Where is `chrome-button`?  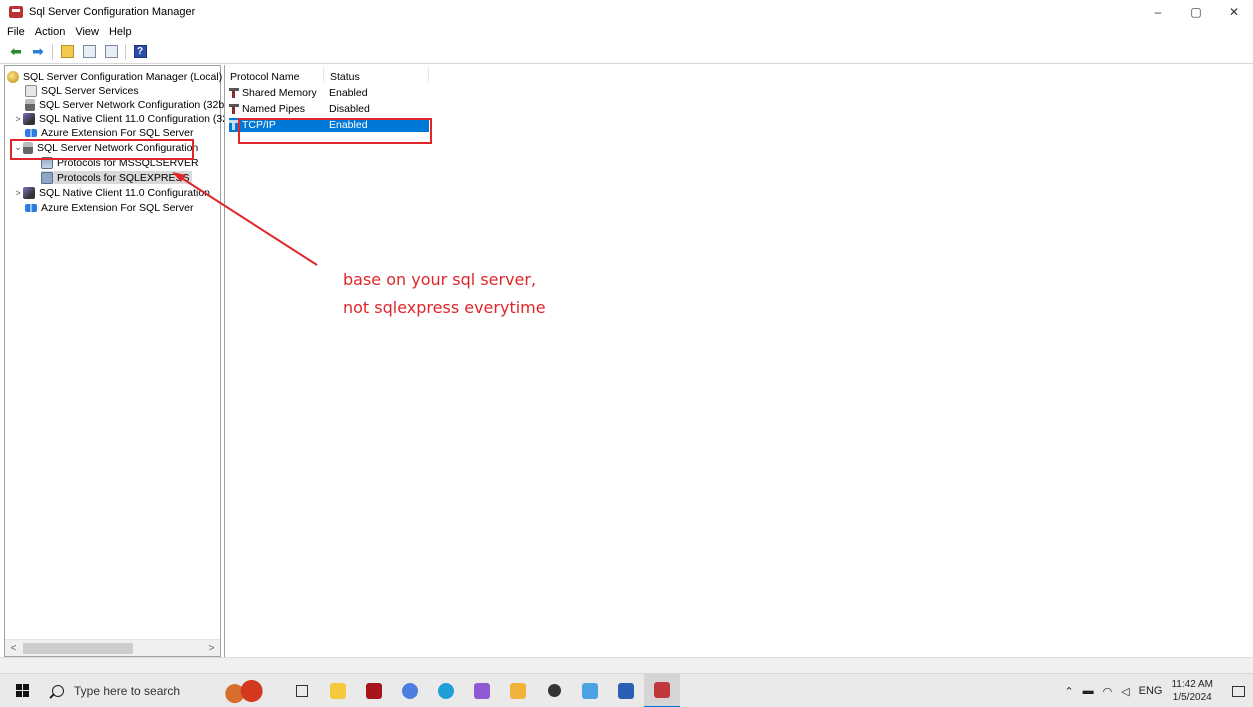
chrome-button is located at coordinates (410, 690).